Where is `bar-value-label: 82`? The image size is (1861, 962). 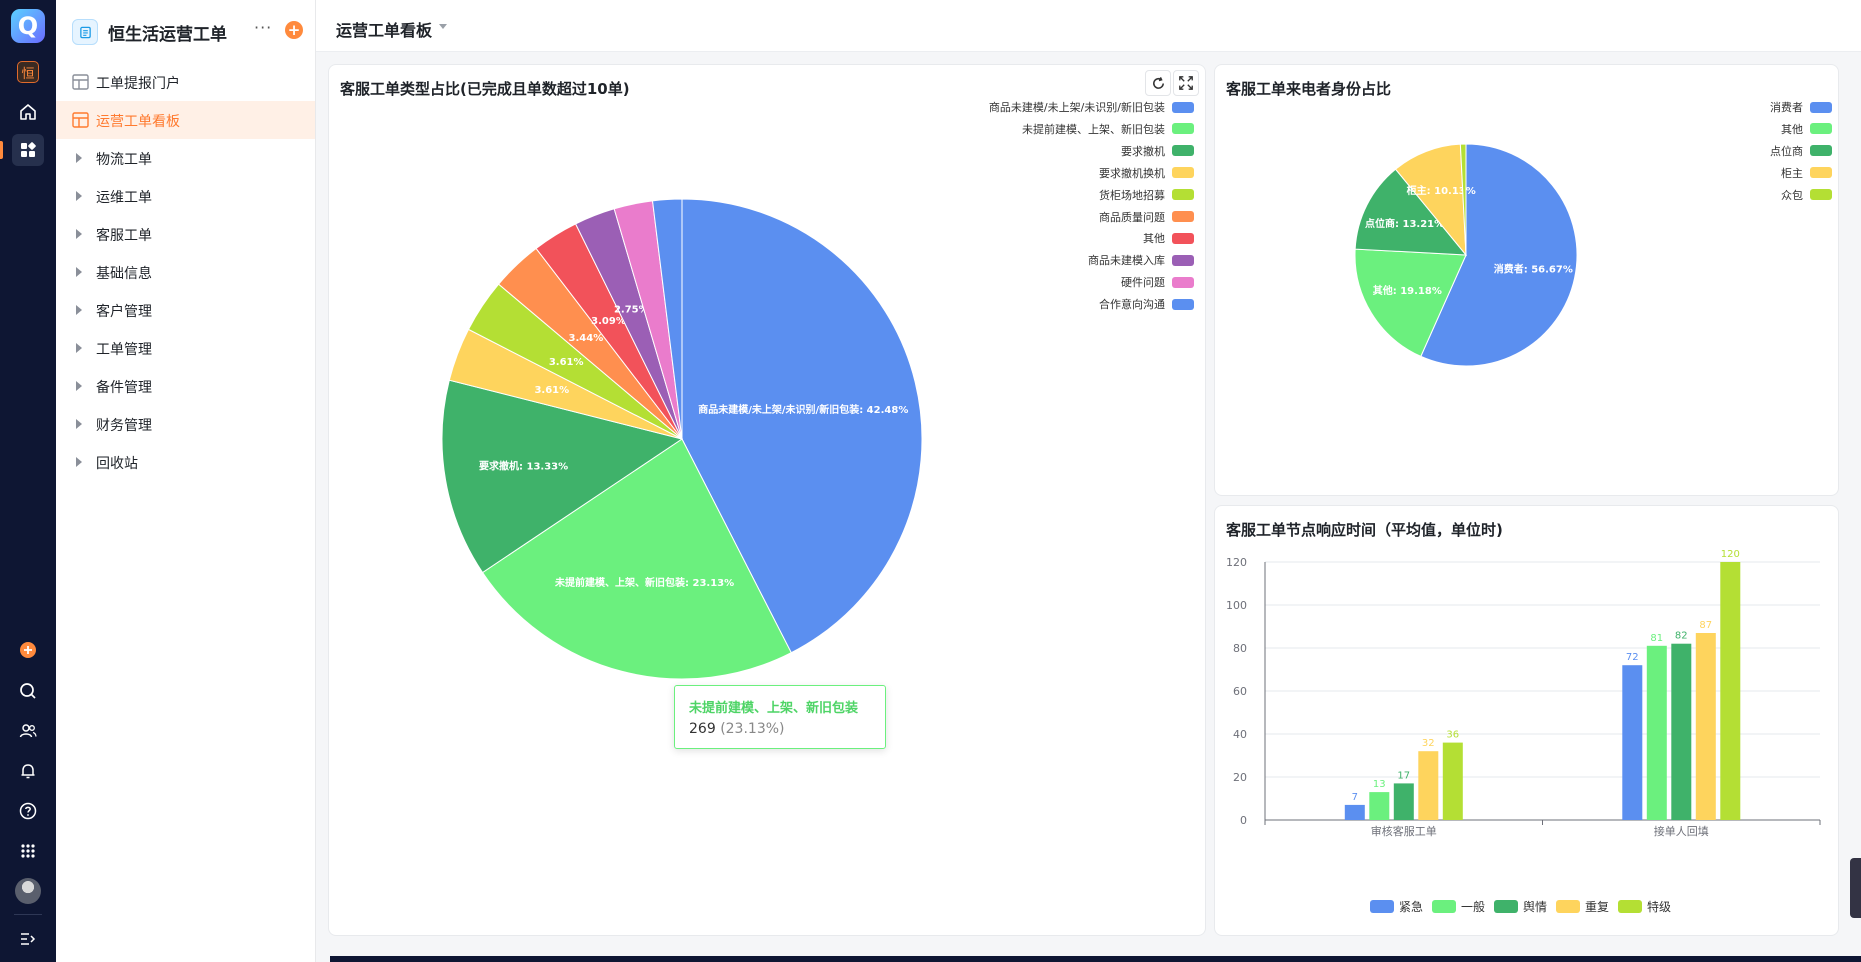 bar-value-label: 82 is located at coordinates (1681, 636).